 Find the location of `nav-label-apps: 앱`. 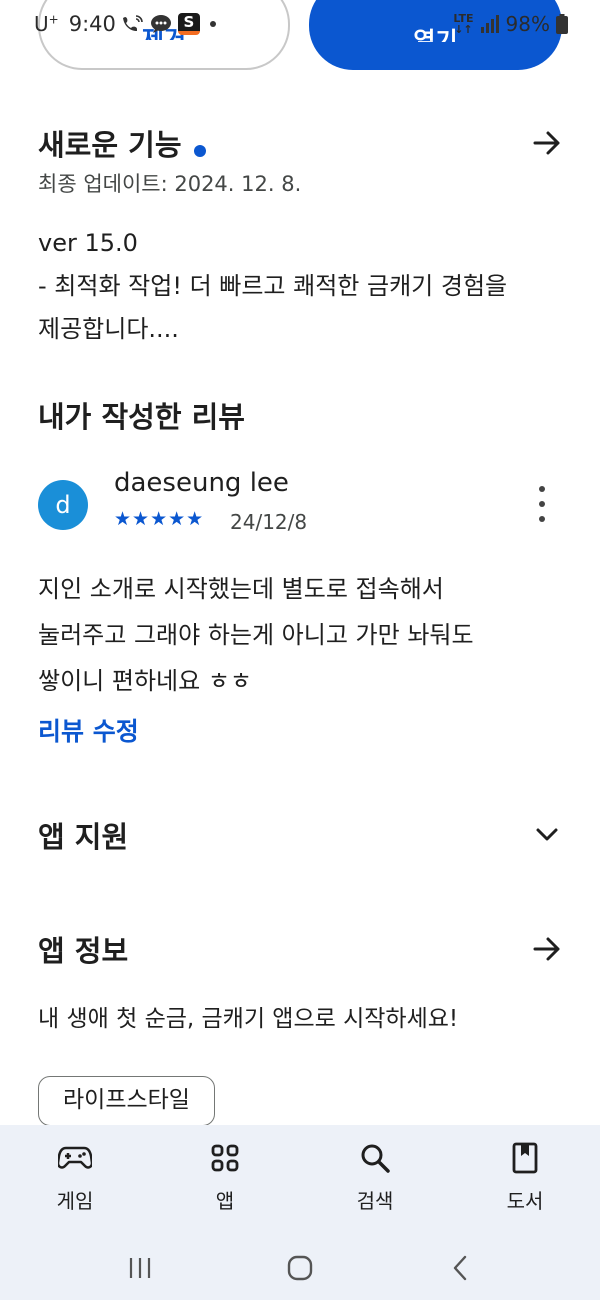

nav-label-apps: 앱 is located at coordinates (225, 1201).